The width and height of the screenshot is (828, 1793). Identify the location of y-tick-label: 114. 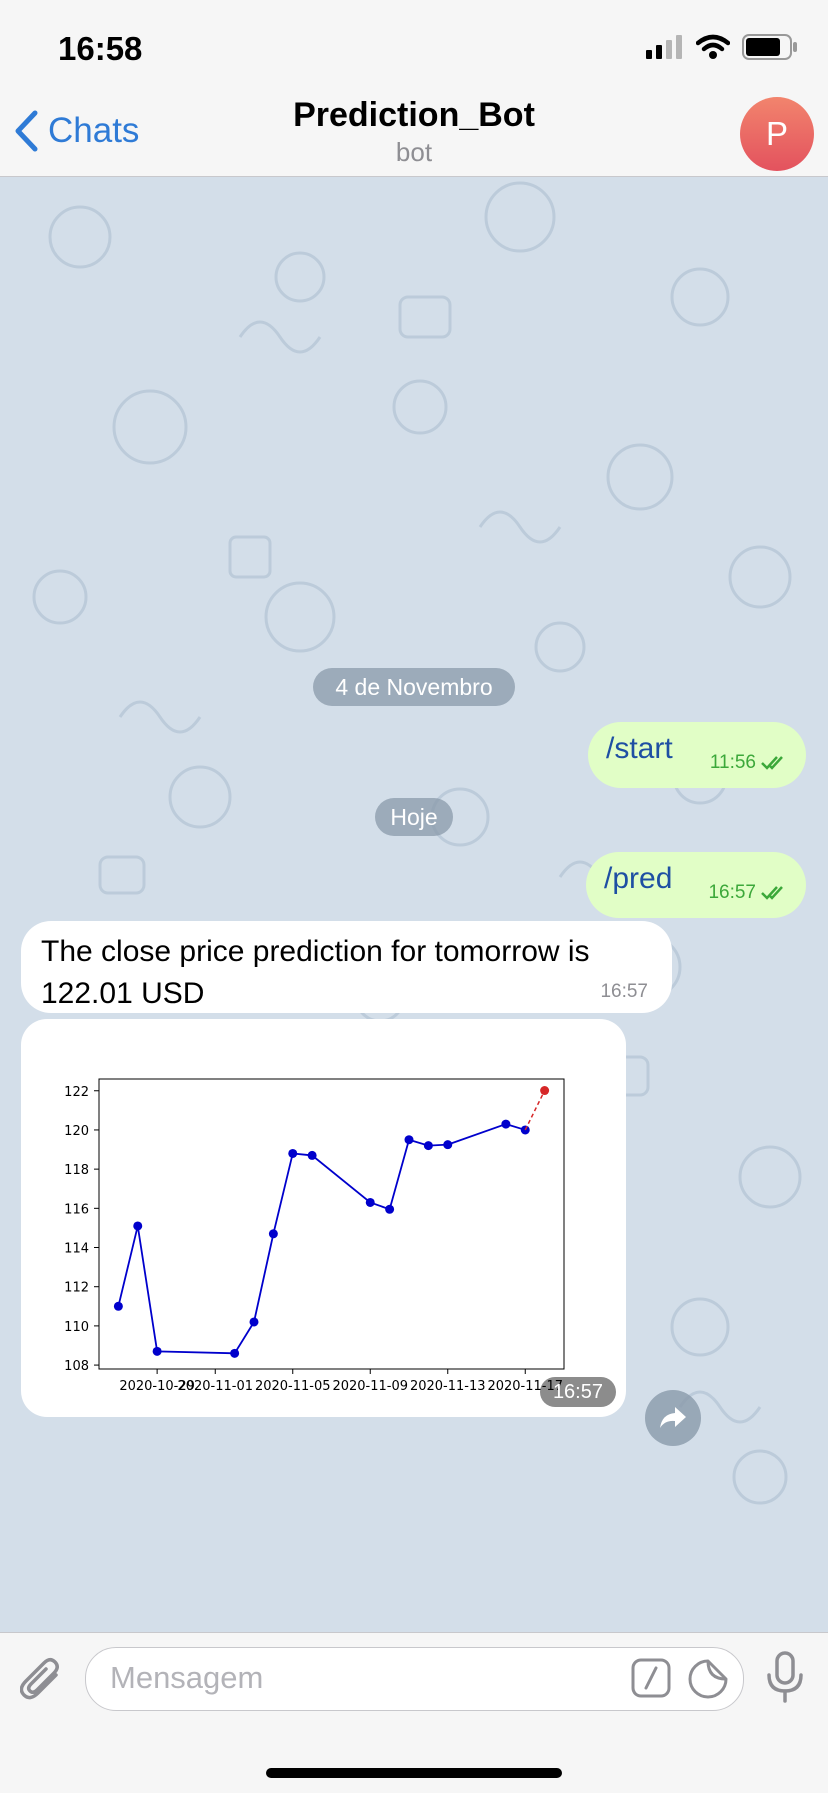
(76, 1249).